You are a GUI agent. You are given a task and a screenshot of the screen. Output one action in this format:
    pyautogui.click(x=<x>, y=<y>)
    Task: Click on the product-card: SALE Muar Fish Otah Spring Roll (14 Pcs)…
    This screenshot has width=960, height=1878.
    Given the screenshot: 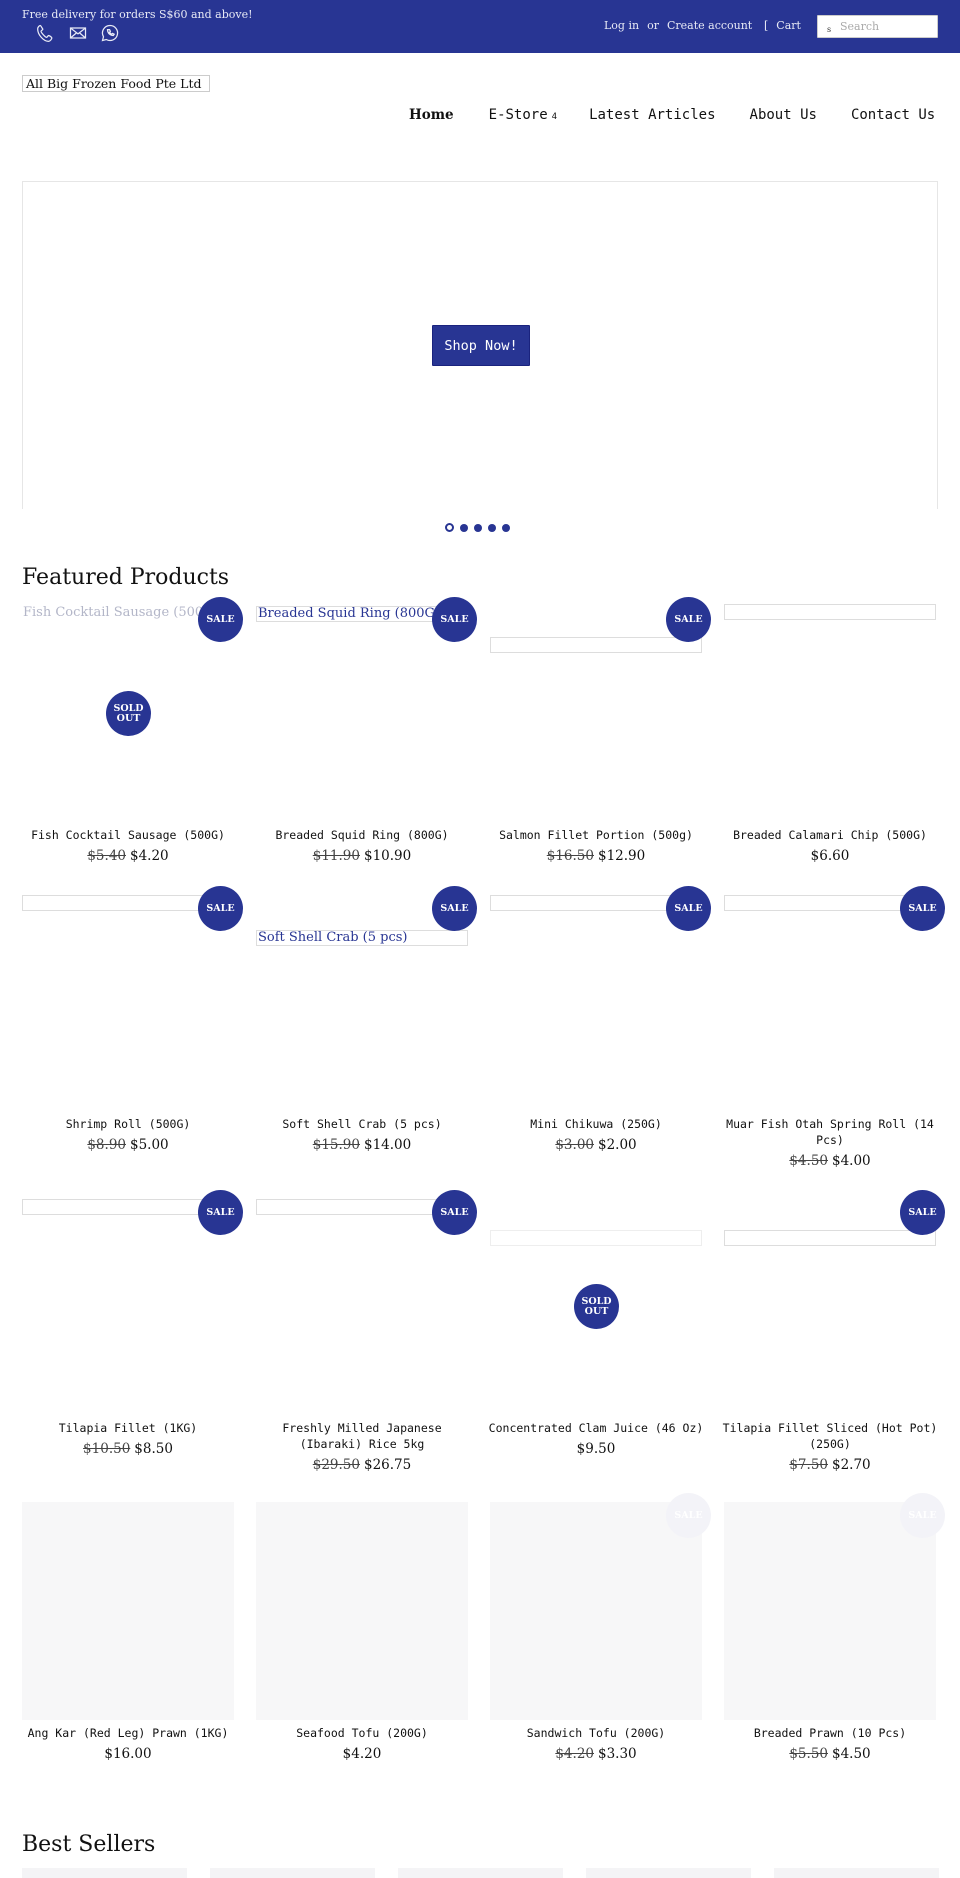 What is the action you would take?
    pyautogui.click(x=834, y=1031)
    